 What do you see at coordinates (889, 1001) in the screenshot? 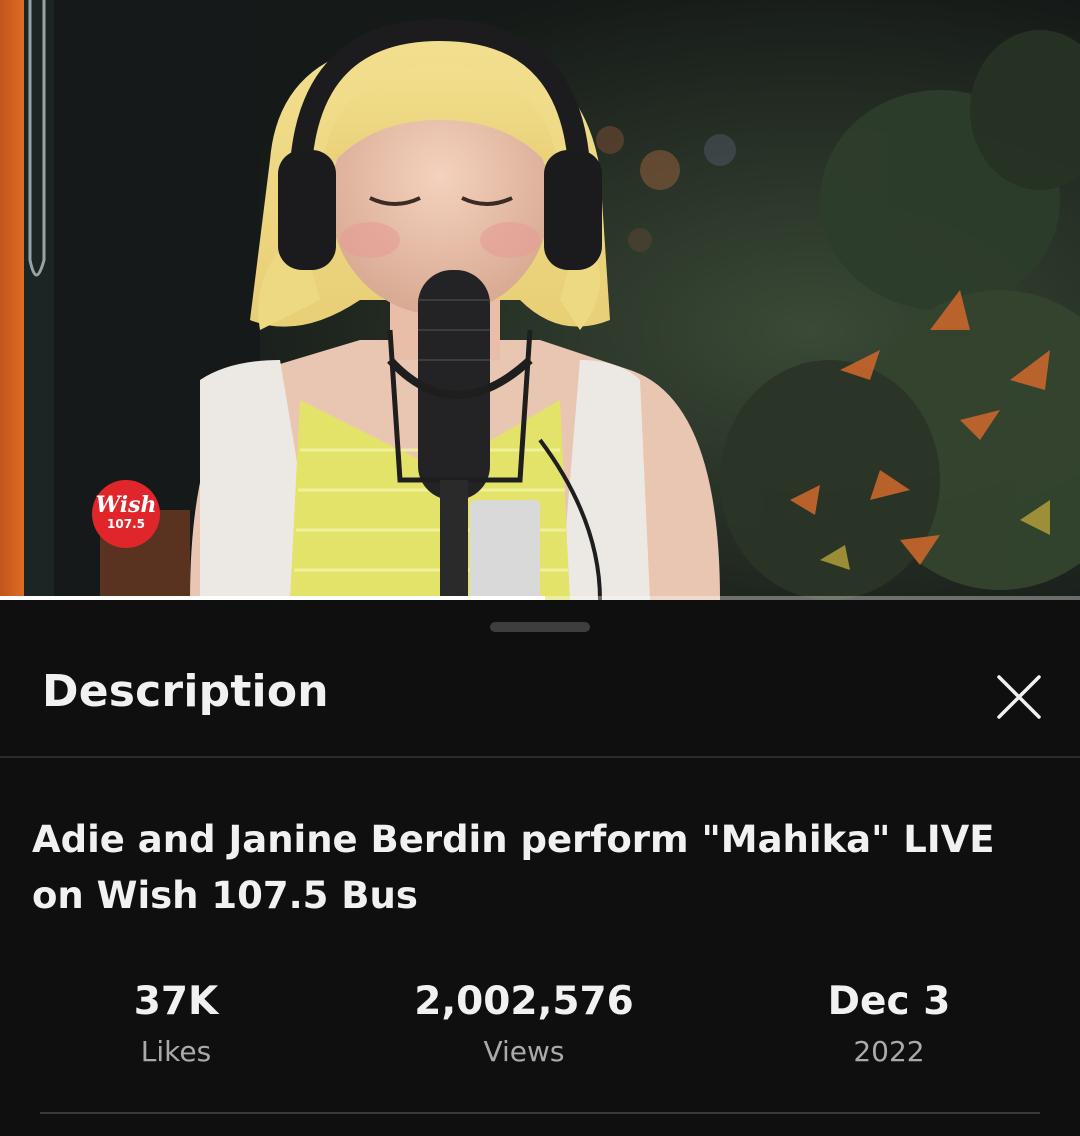
I see `stat-date-value: Dec 3` at bounding box center [889, 1001].